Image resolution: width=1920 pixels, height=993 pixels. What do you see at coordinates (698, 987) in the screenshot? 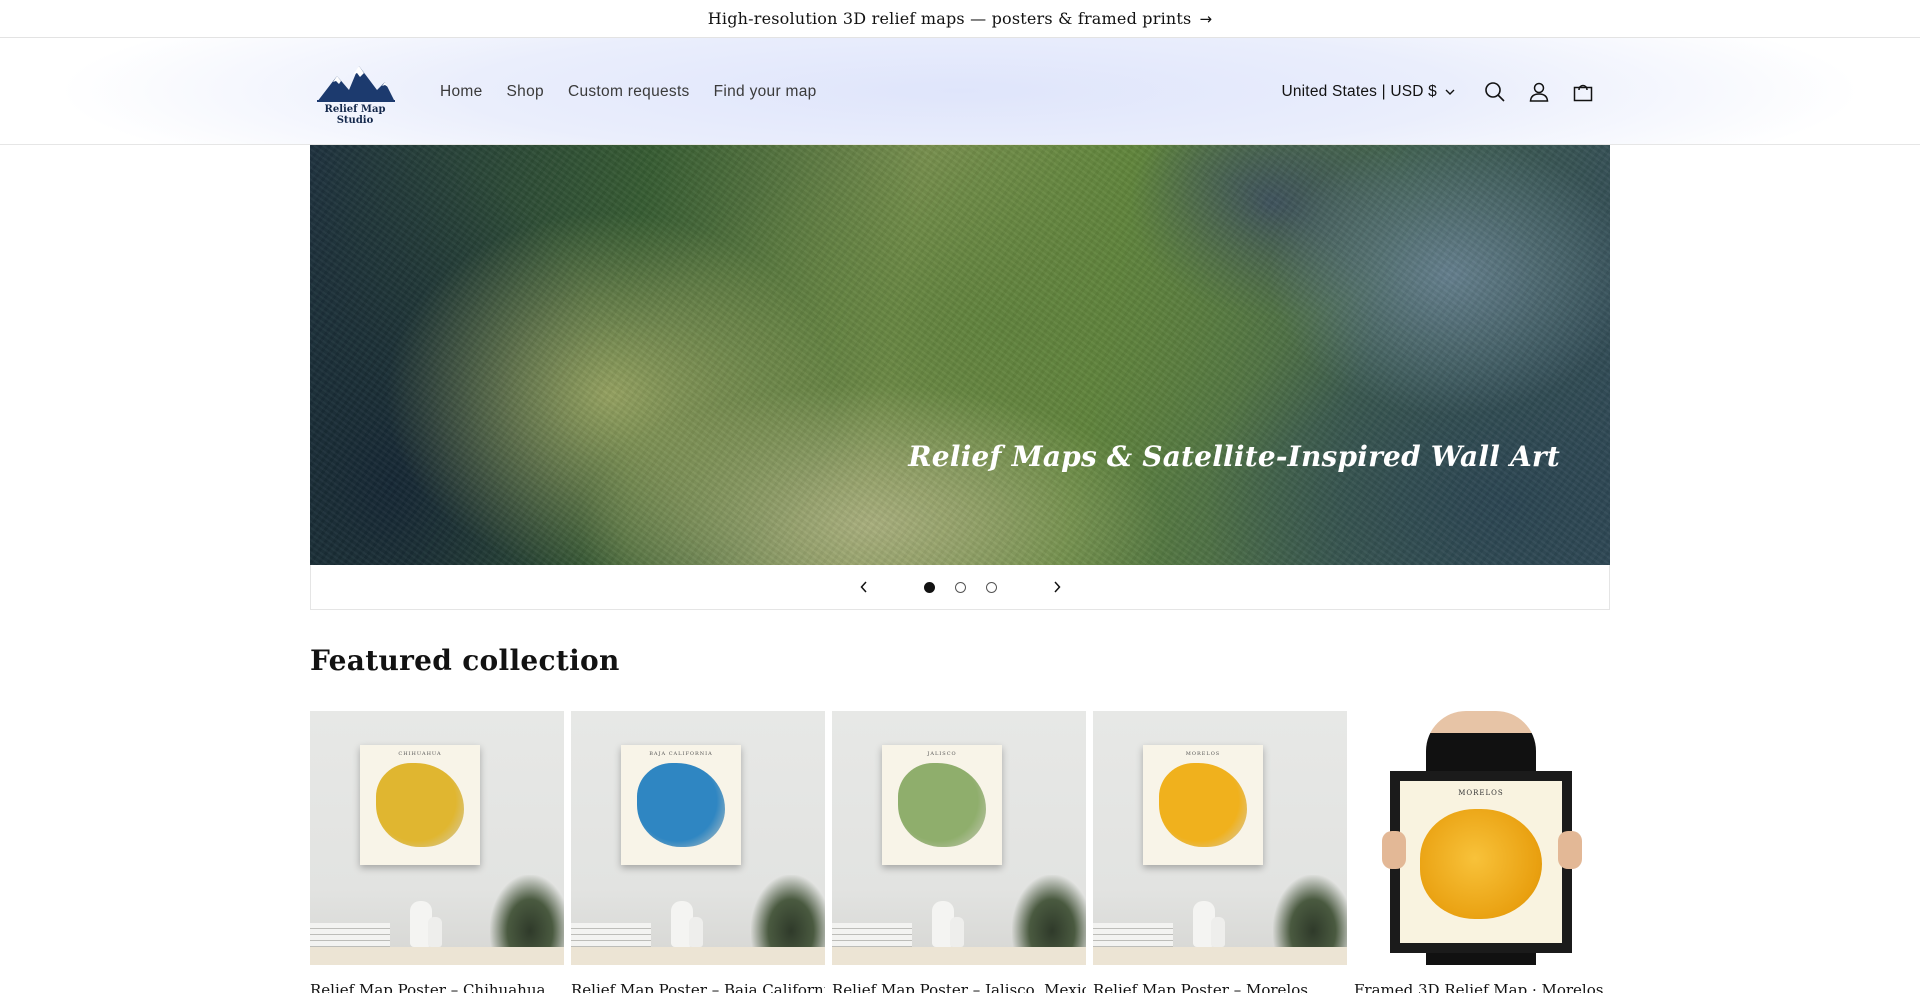
I see `product-title: Relief Map Poster – Baja California` at bounding box center [698, 987].